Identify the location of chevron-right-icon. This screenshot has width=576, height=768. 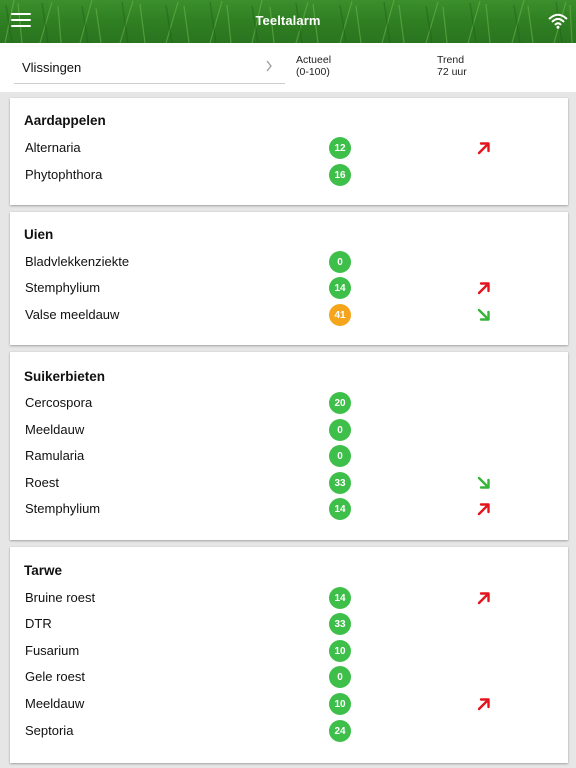
(269, 66).